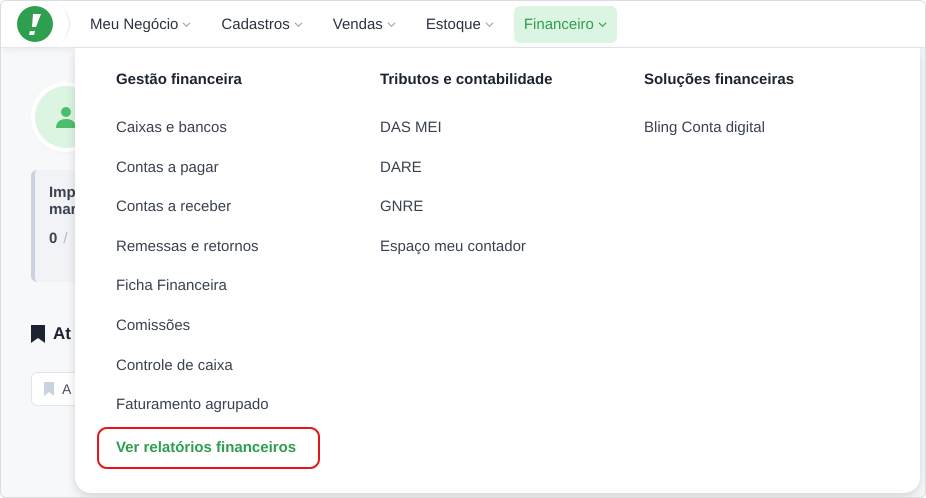 The width and height of the screenshot is (926, 498). What do you see at coordinates (141, 24) in the screenshot?
I see `nav-menu-item: Meu Negócio` at bounding box center [141, 24].